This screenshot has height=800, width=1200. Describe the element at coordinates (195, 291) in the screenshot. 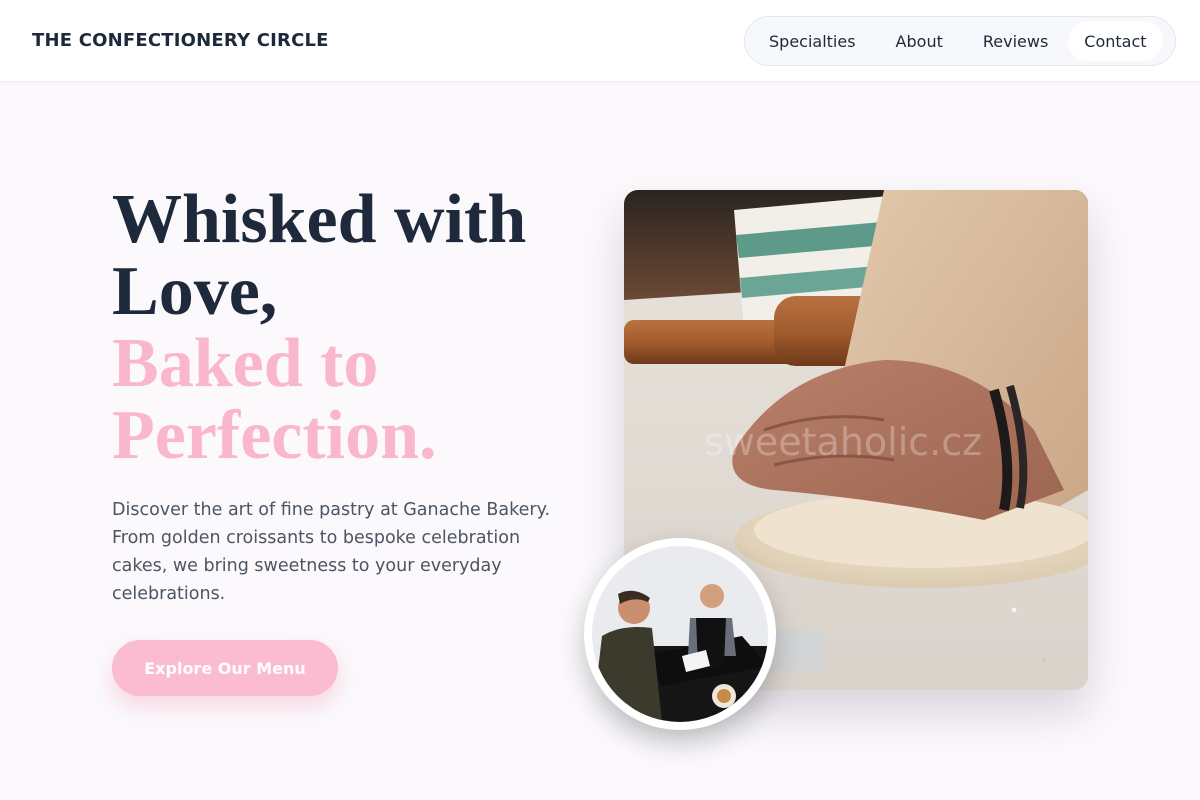

I see `hero-title-line-2: Love,` at that location.